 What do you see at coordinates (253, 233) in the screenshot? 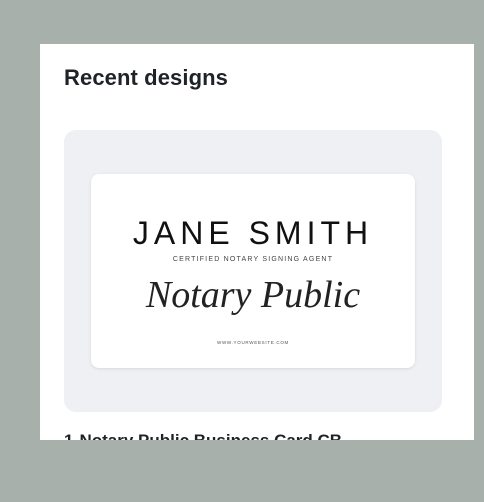
I see `card-name: JANE SMITH` at bounding box center [253, 233].